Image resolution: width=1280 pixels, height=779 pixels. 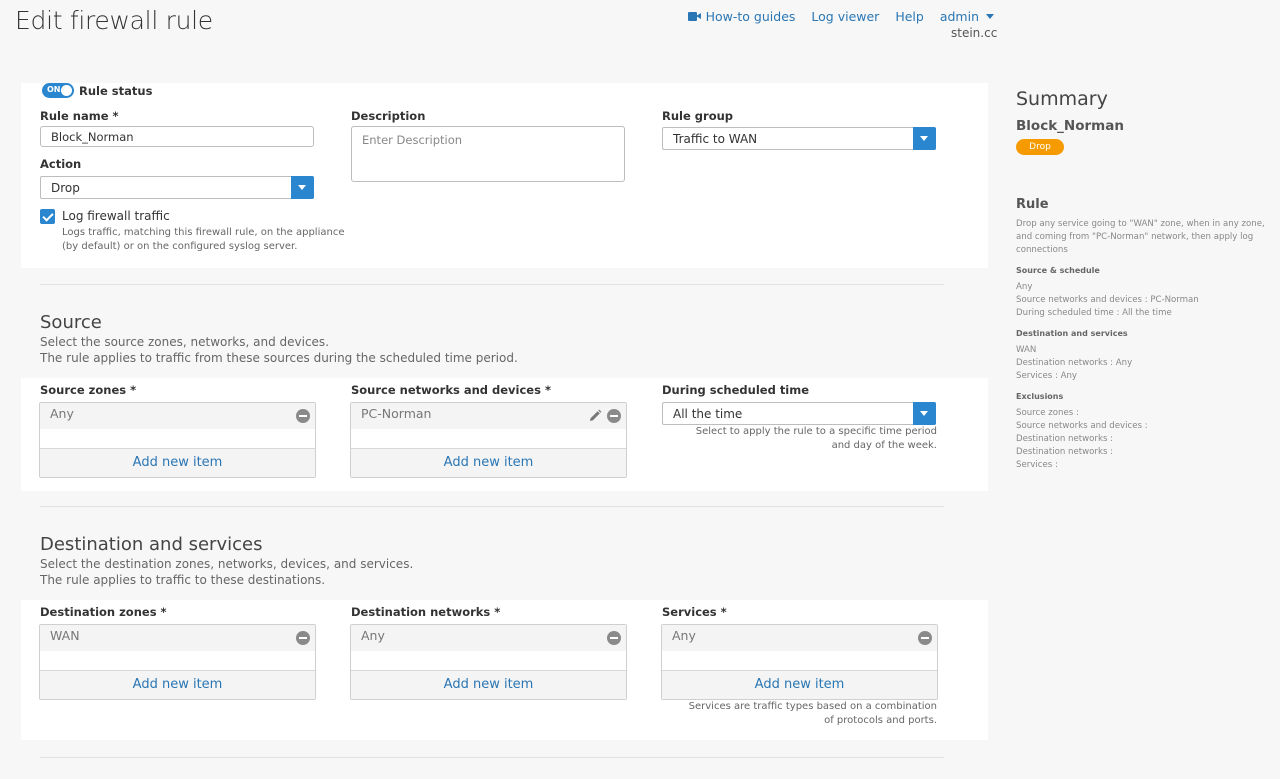 What do you see at coordinates (909, 16) in the screenshot?
I see `help-link: Help` at bounding box center [909, 16].